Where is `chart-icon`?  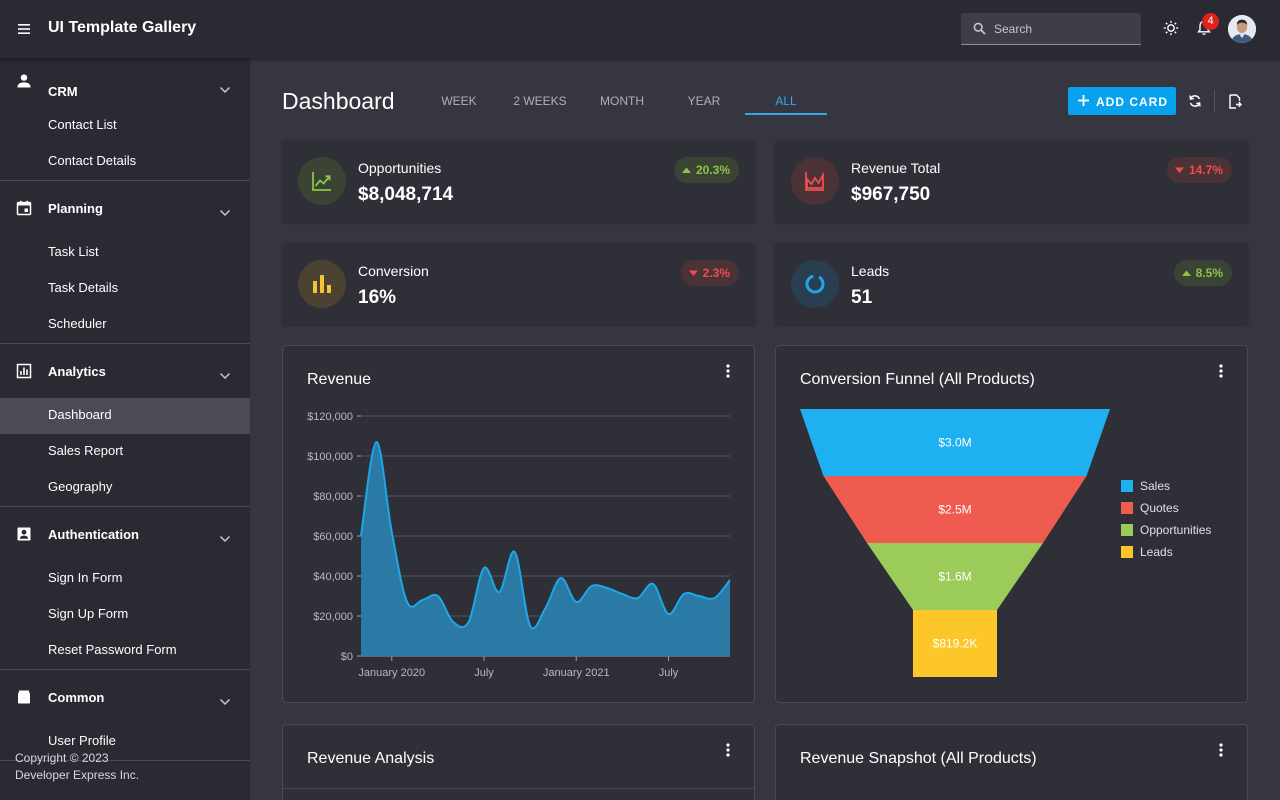 chart-icon is located at coordinates (24, 372).